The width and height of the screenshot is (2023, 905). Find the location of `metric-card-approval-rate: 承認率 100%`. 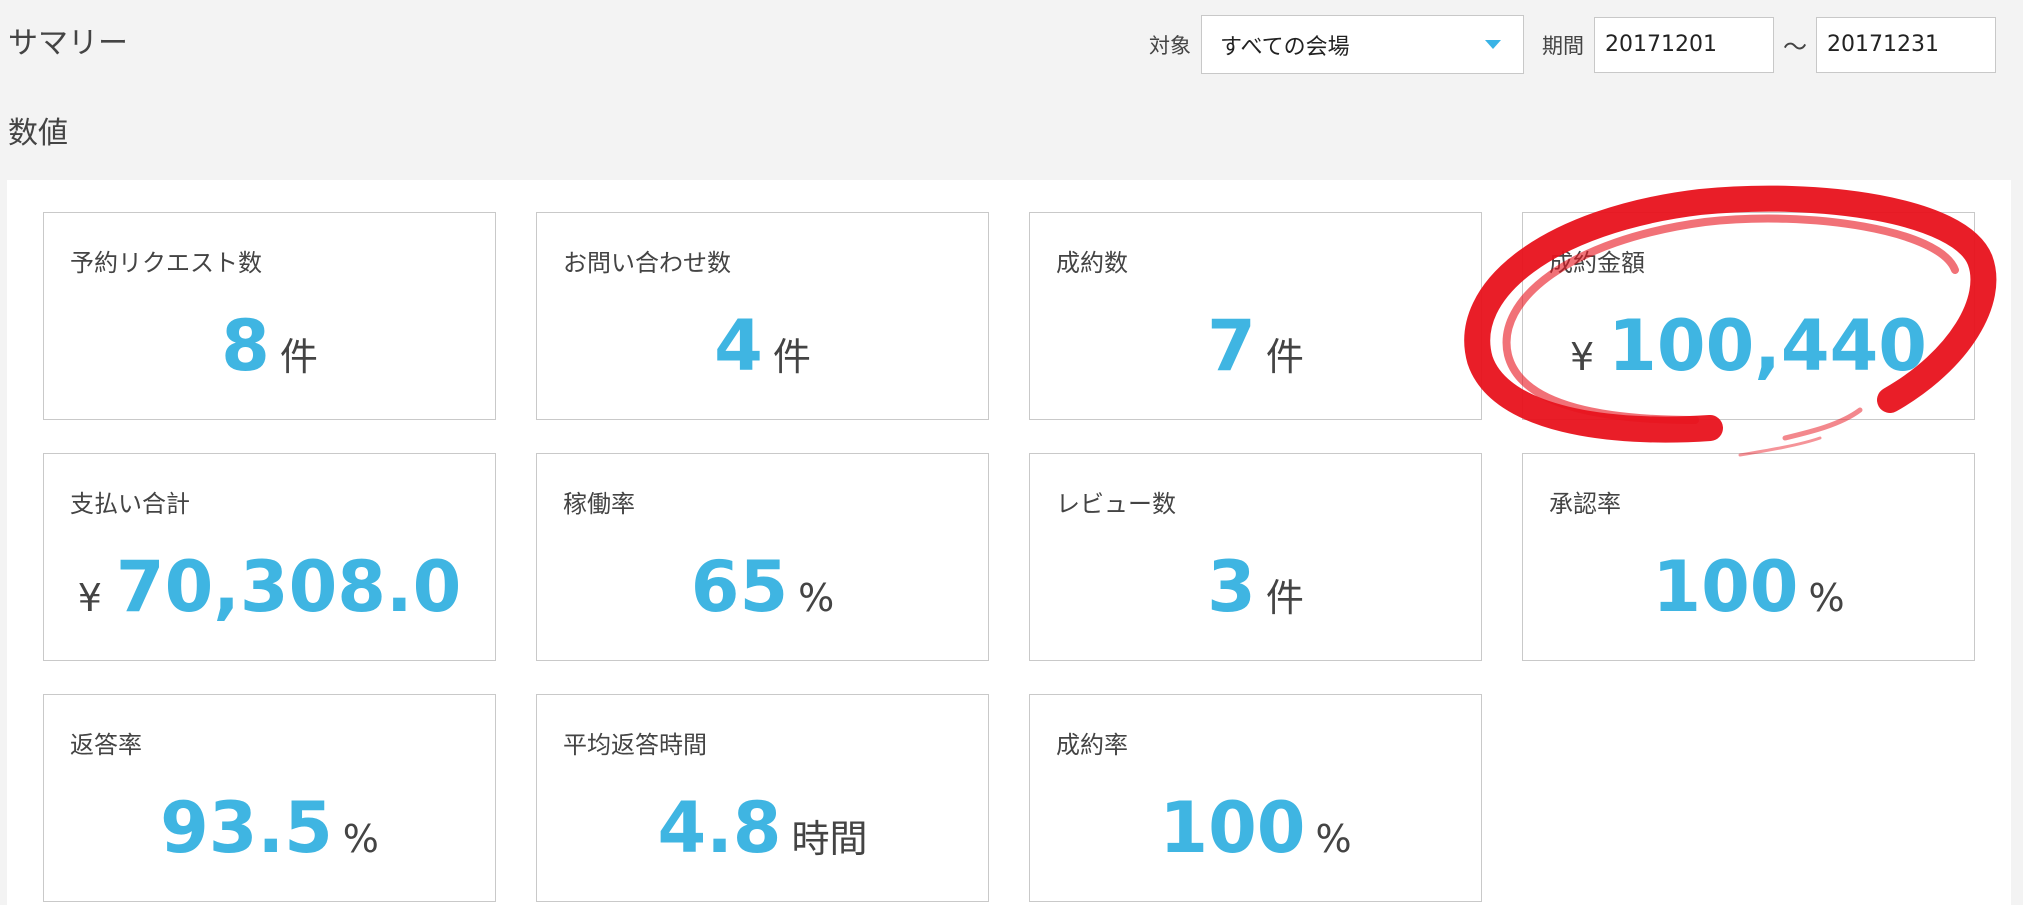

metric-card-approval-rate: 承認率 100% is located at coordinates (1748, 557).